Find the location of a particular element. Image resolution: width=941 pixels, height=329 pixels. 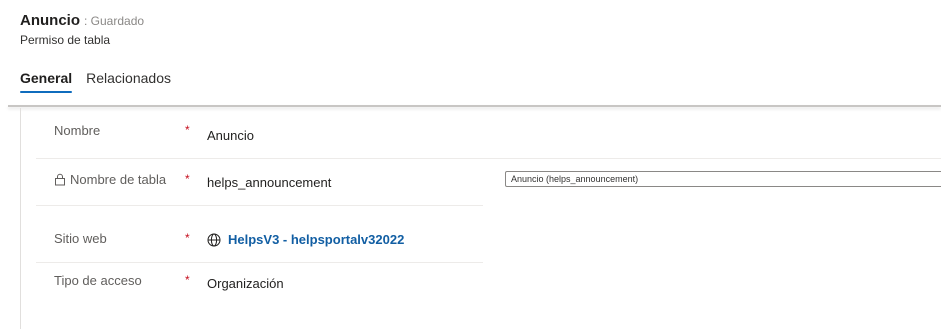

tipo-acceso-label: Tipo de acceso is located at coordinates (98, 280).